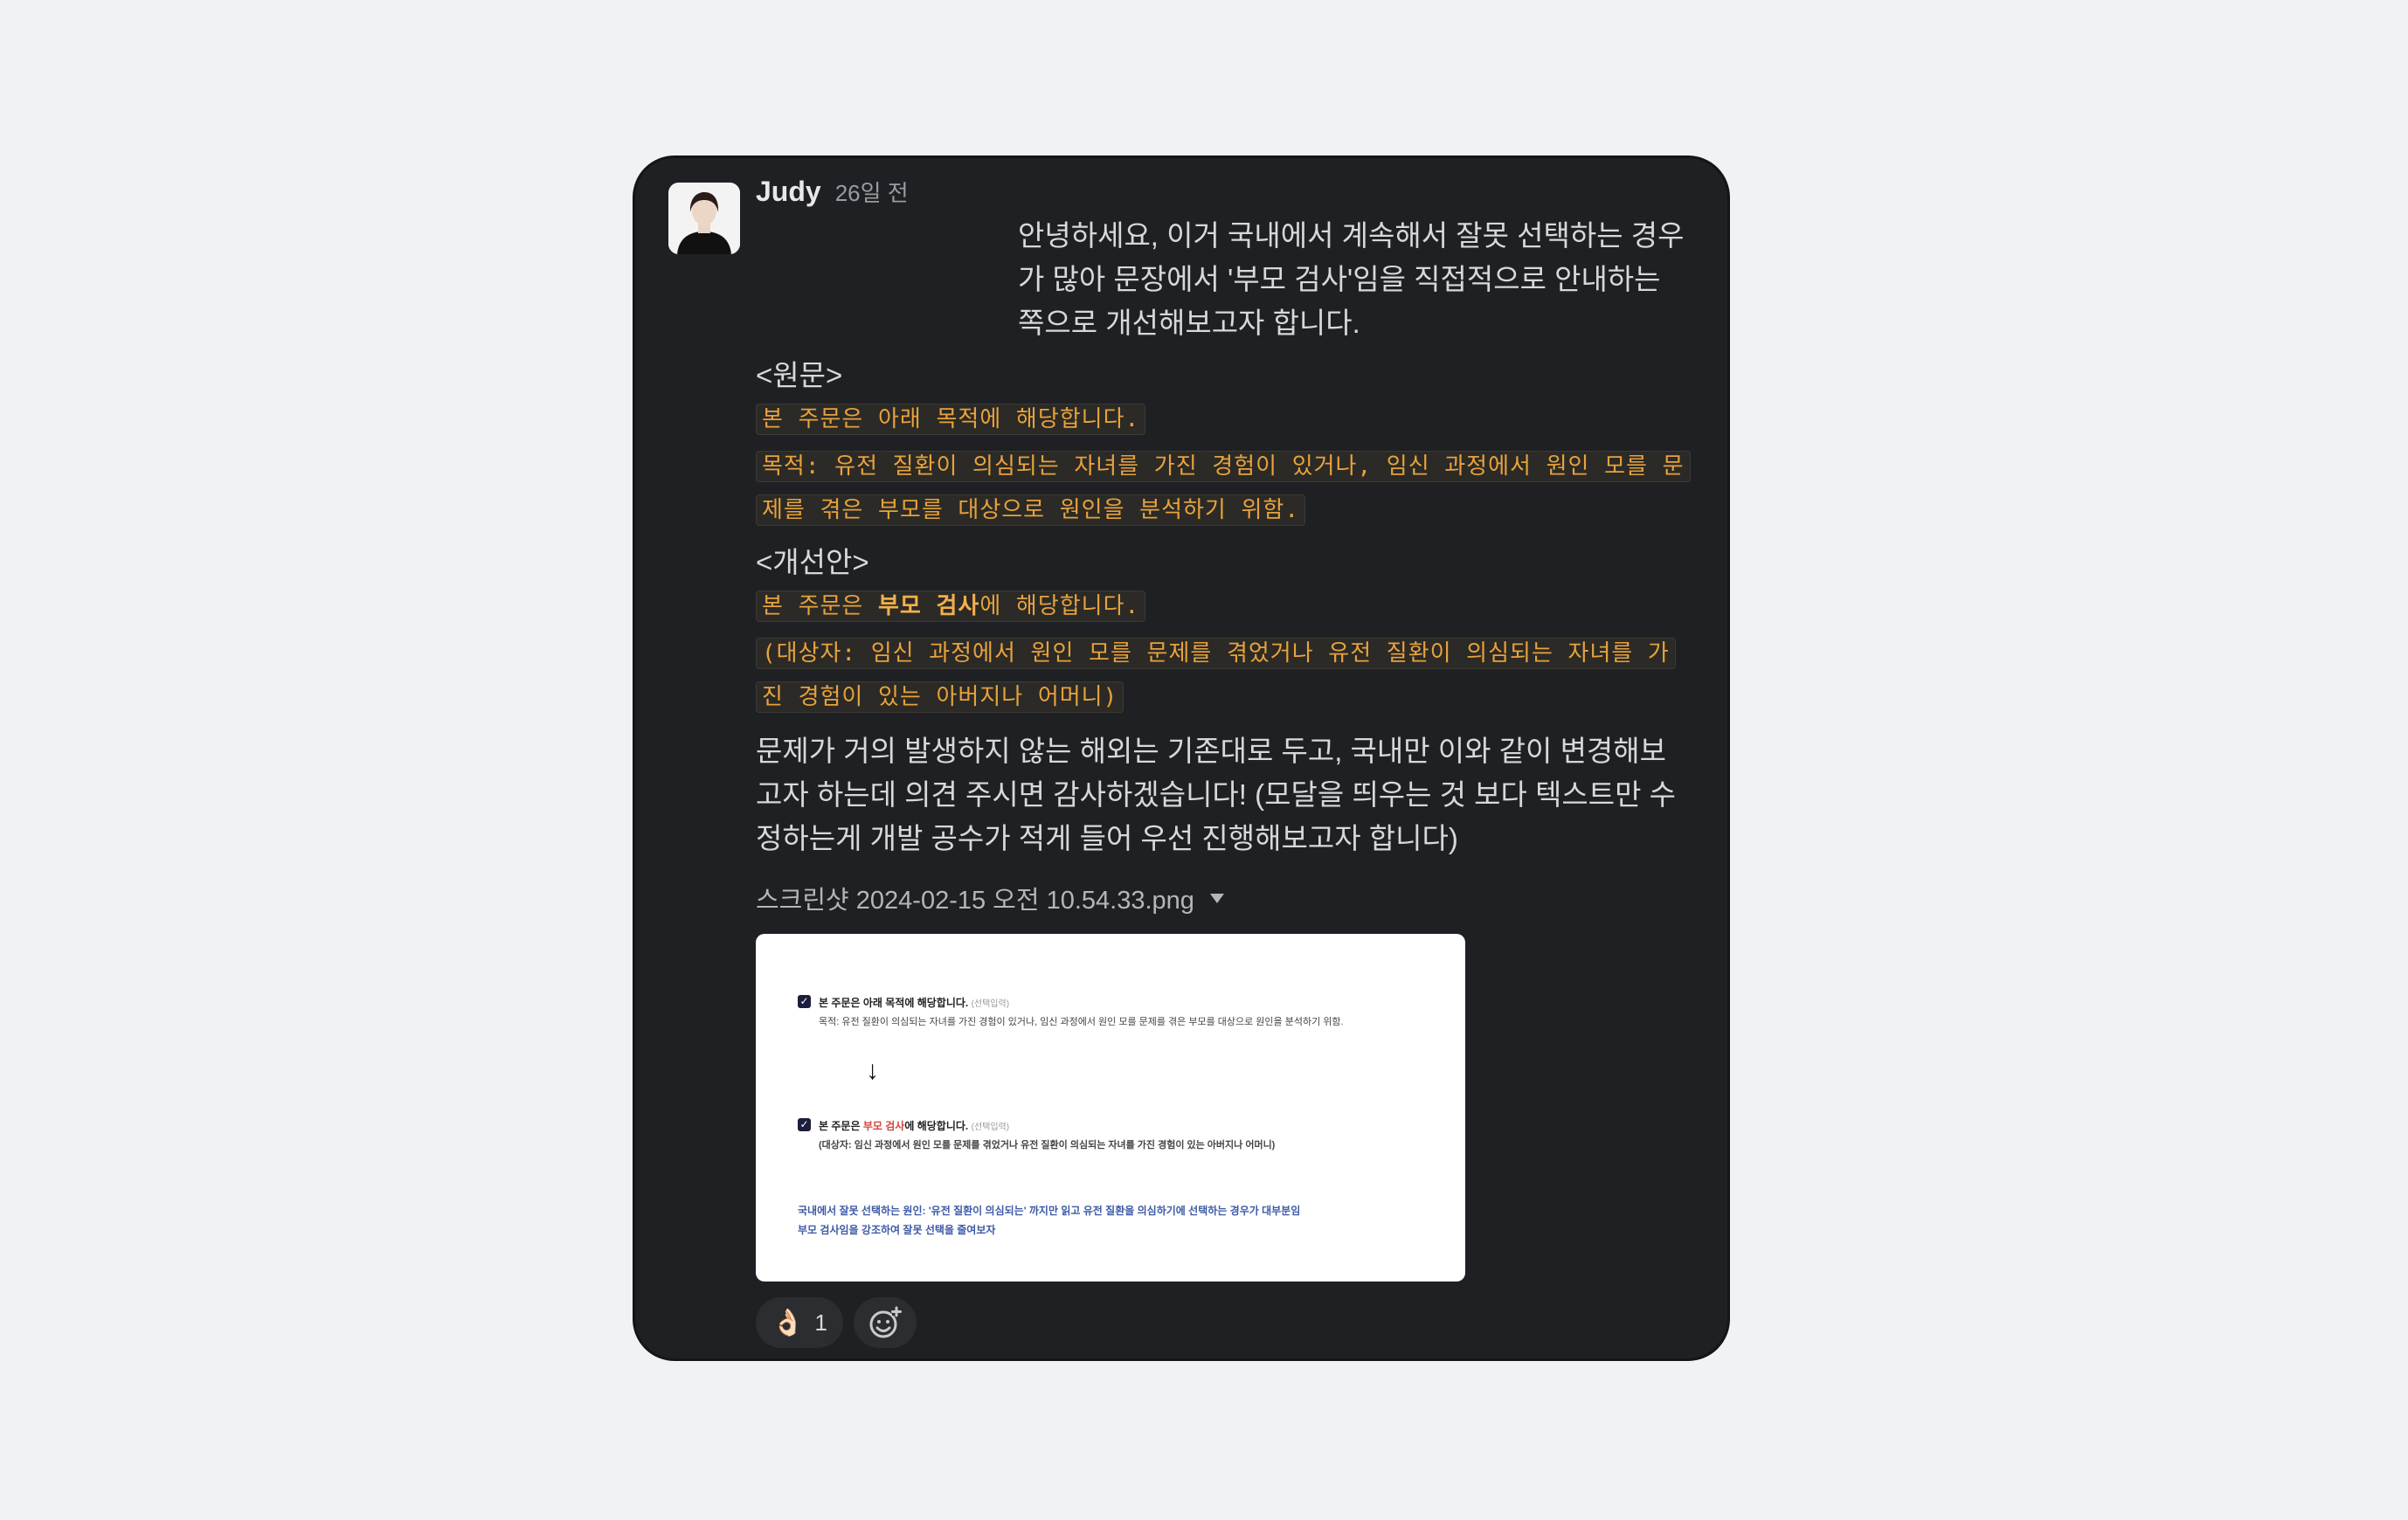 This screenshot has height=1520, width=2408. I want to click on reaction-count: 1, so click(820, 1322).